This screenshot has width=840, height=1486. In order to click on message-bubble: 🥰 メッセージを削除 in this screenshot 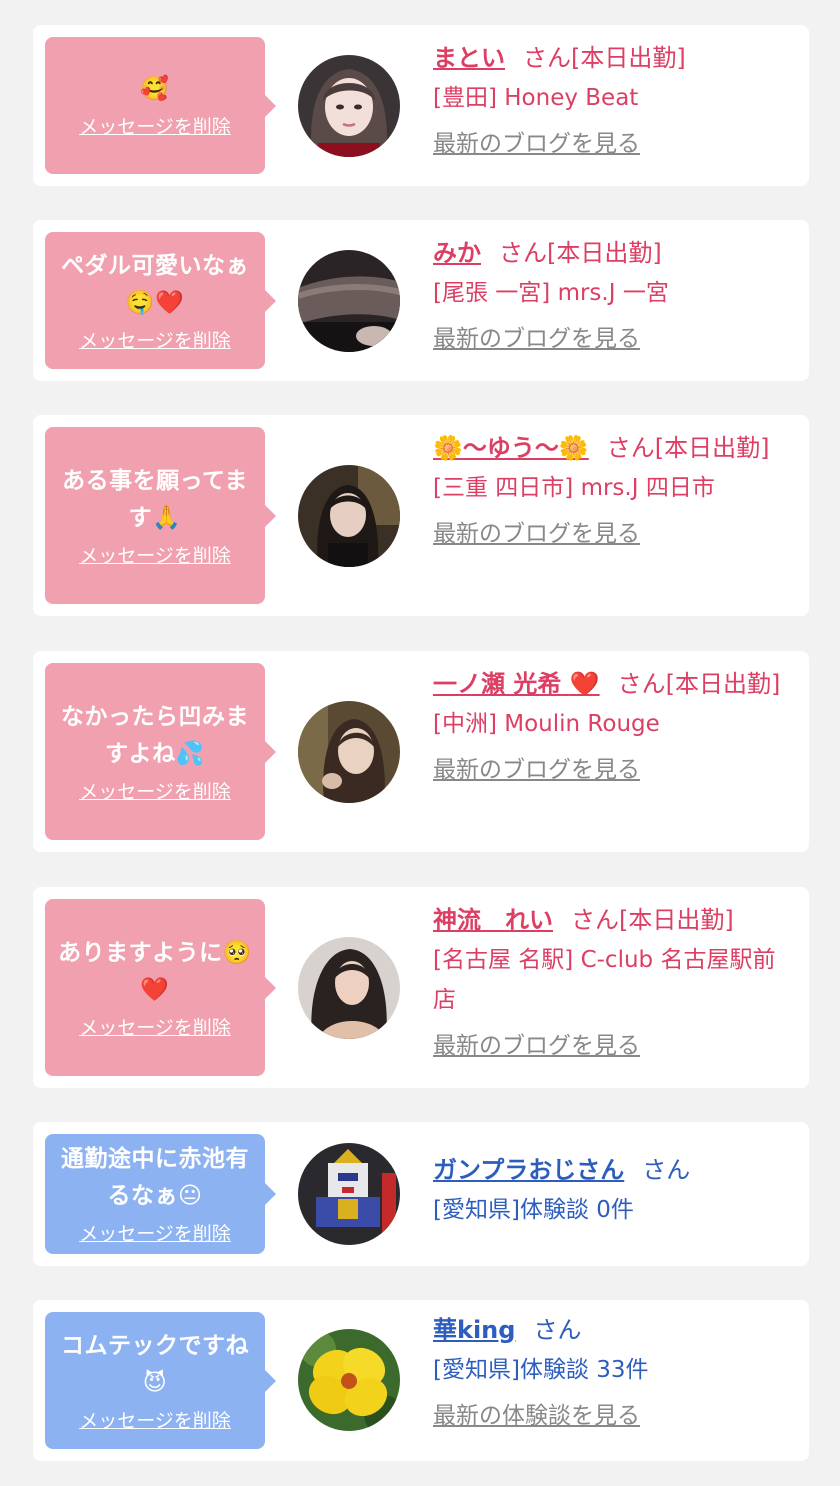, I will do `click(160, 105)`.